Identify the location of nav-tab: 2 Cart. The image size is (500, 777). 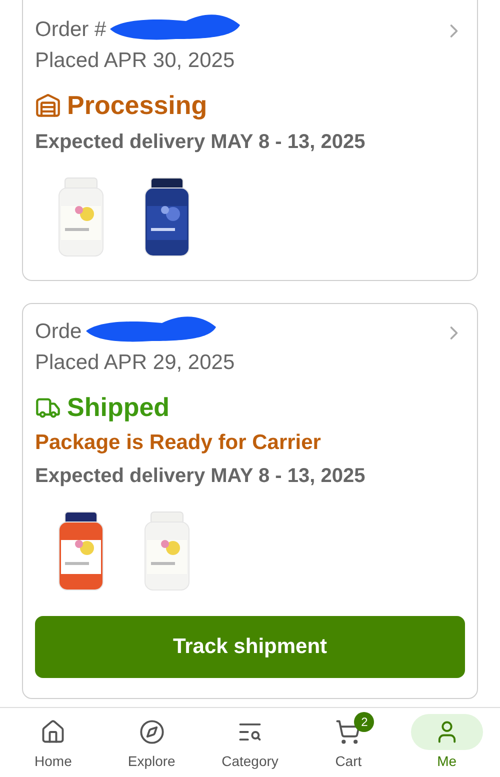
(348, 742).